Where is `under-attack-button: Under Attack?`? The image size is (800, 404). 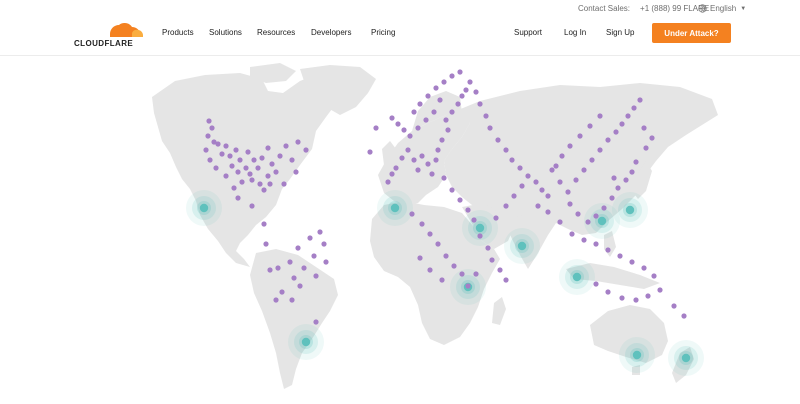 under-attack-button: Under Attack? is located at coordinates (691, 33).